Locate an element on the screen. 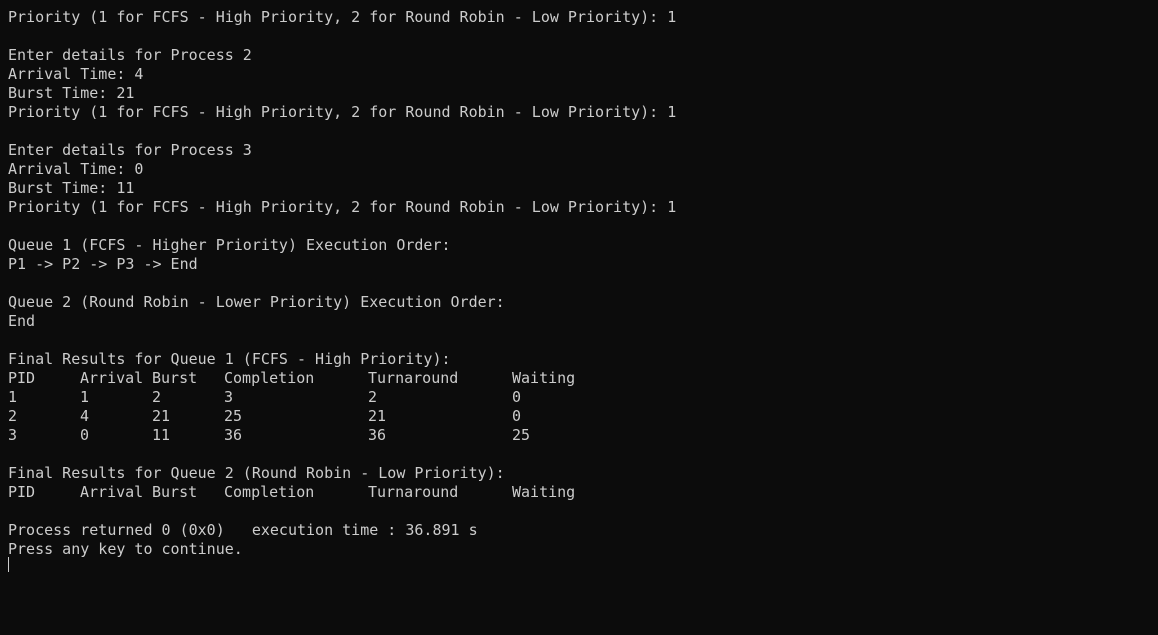 Image resolution: width=1158 pixels, height=635 pixels. queue1-order: P1 -> P2 -> P3 -> End is located at coordinates (103, 264).